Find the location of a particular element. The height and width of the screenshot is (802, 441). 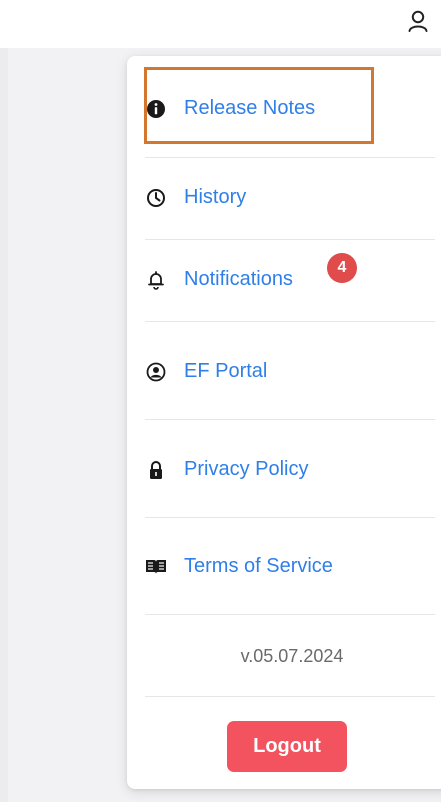

notifications-label-wrap: Notifications is located at coordinates (238, 279).